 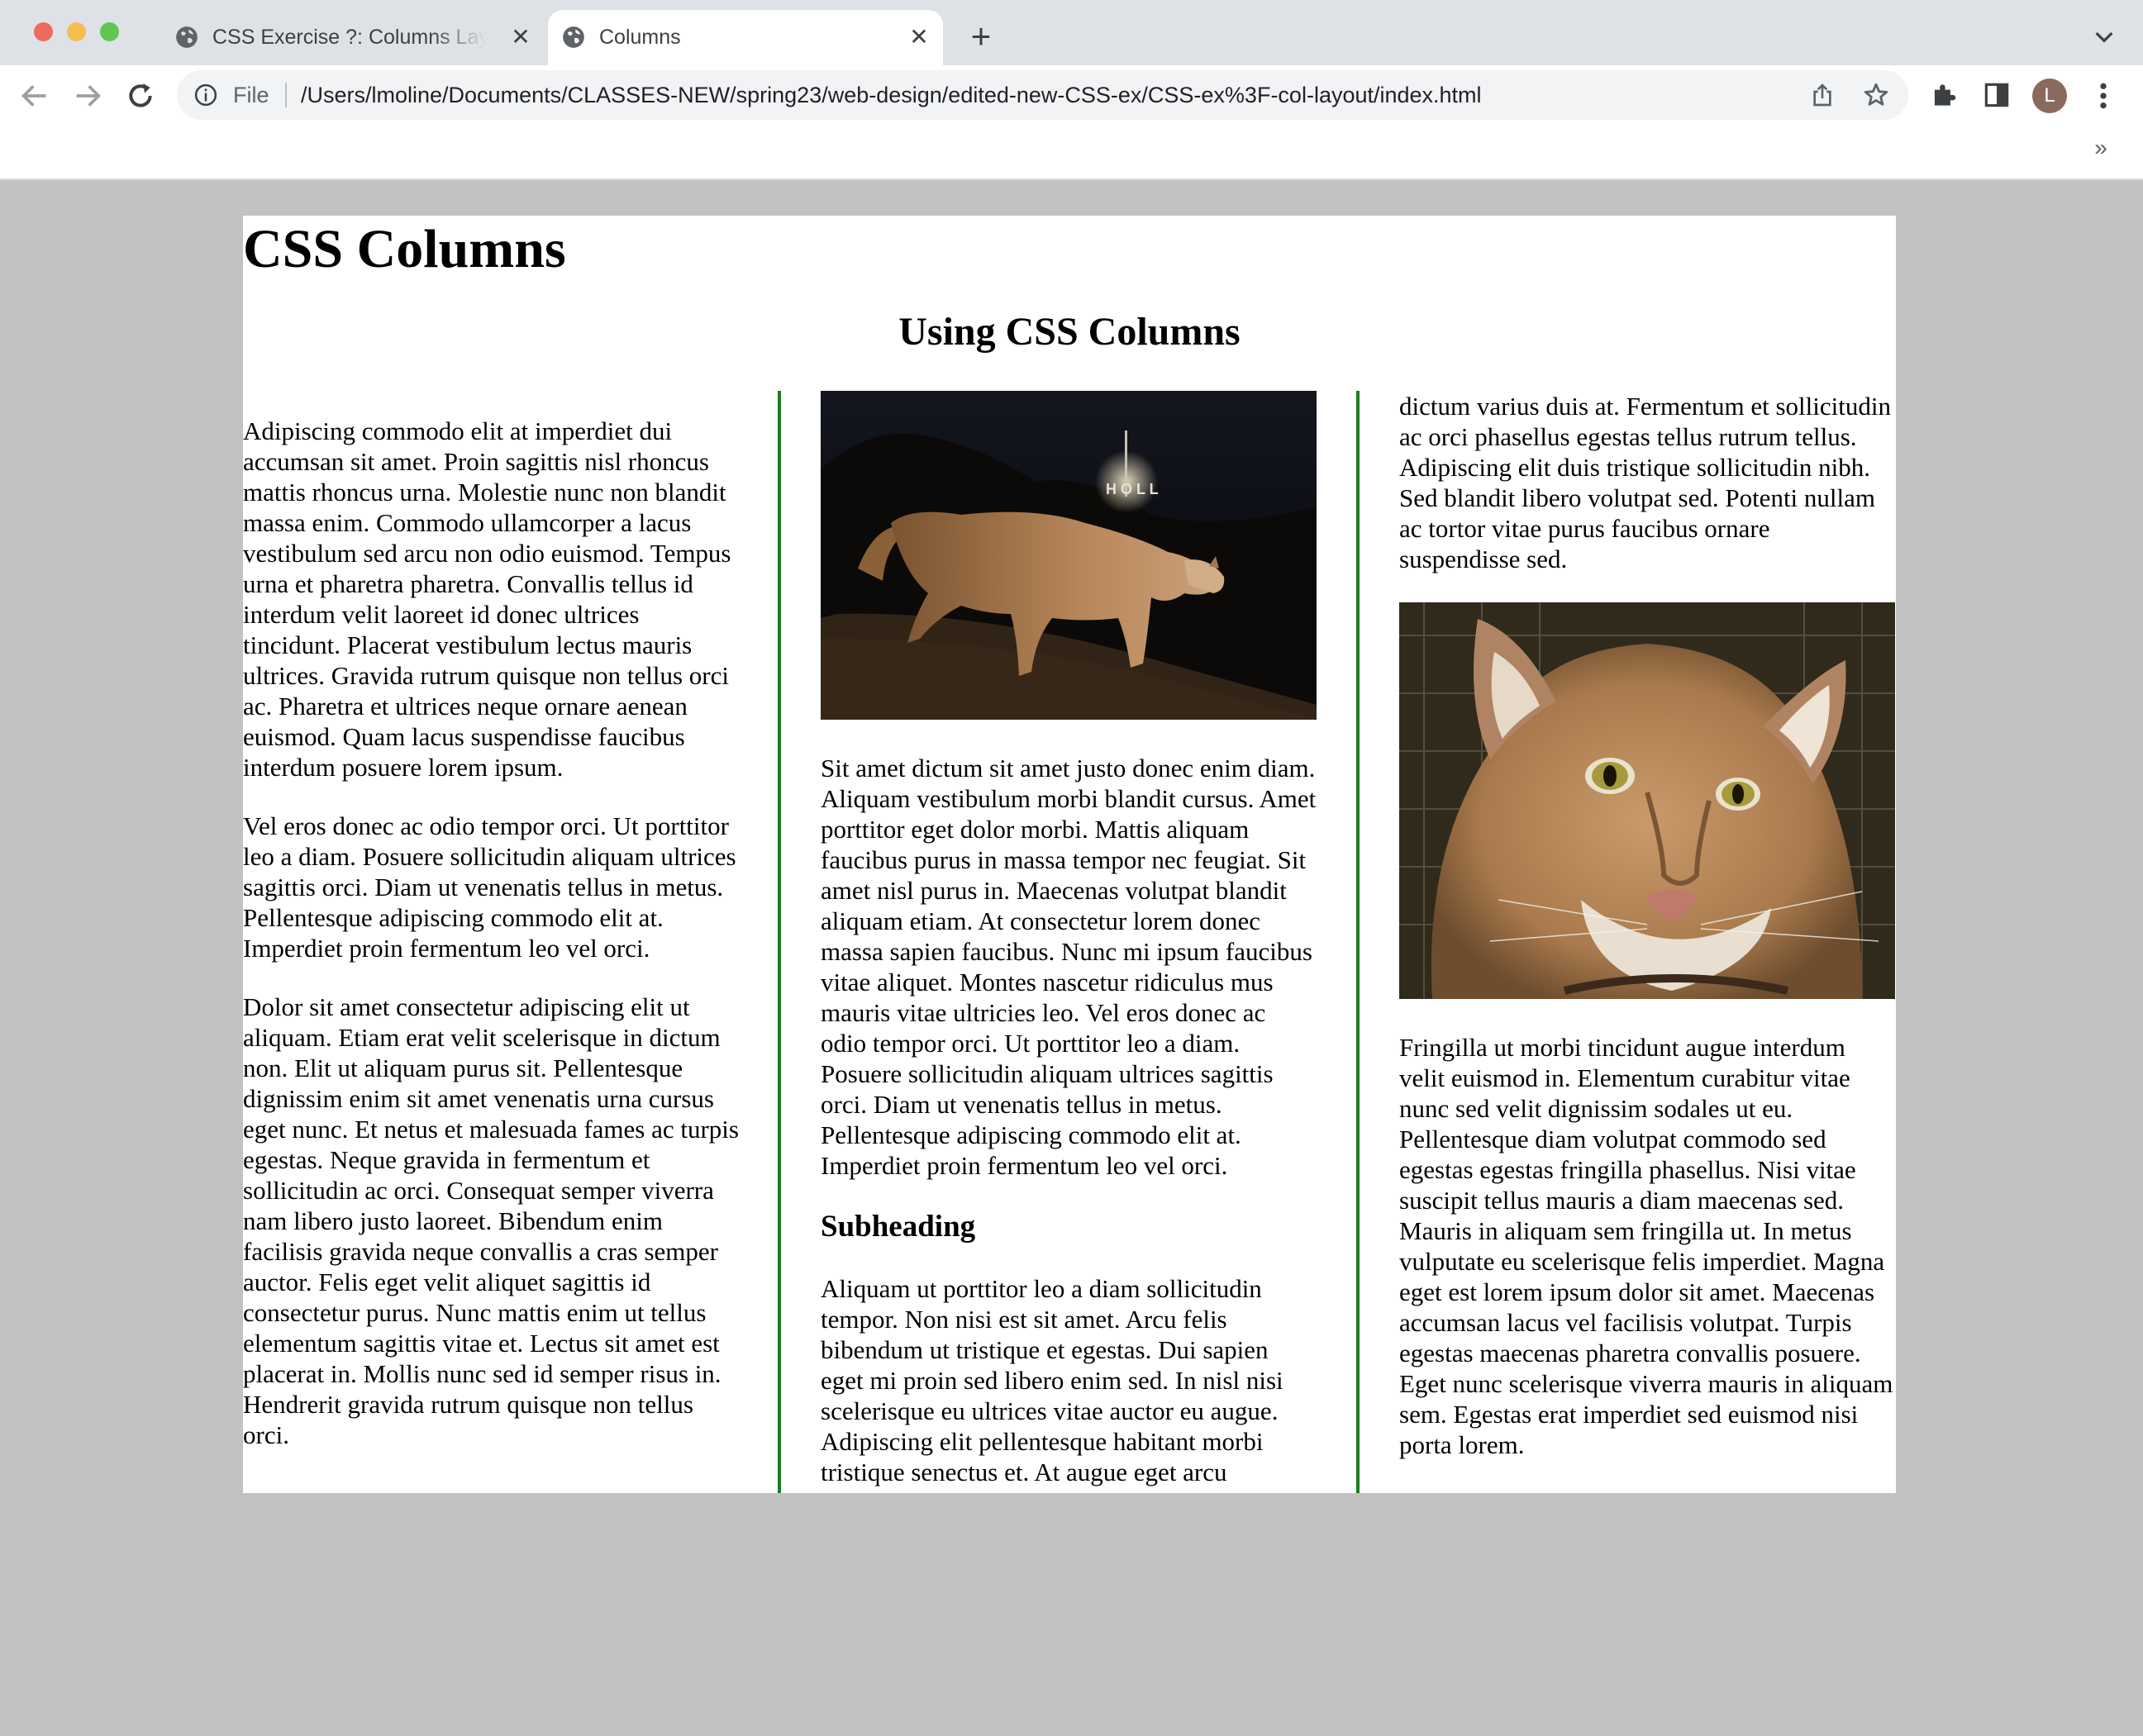 I want to click on reload-icon, so click(x=140, y=96).